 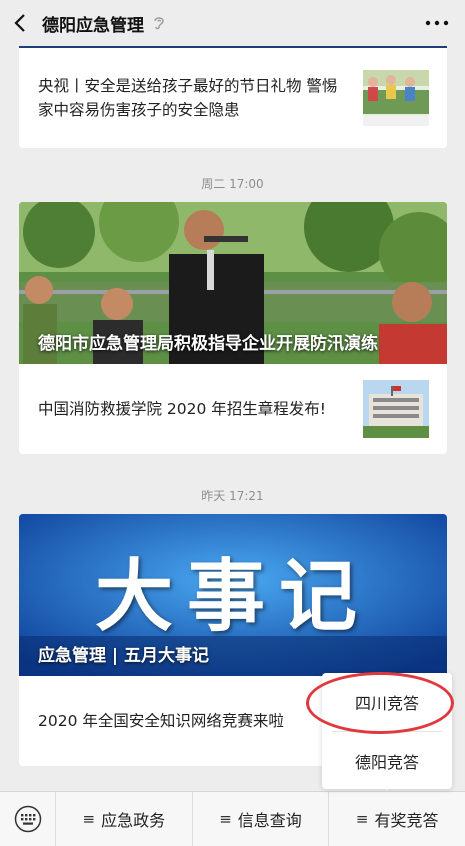 I want to click on academy-building-image, so click(x=396, y=409).